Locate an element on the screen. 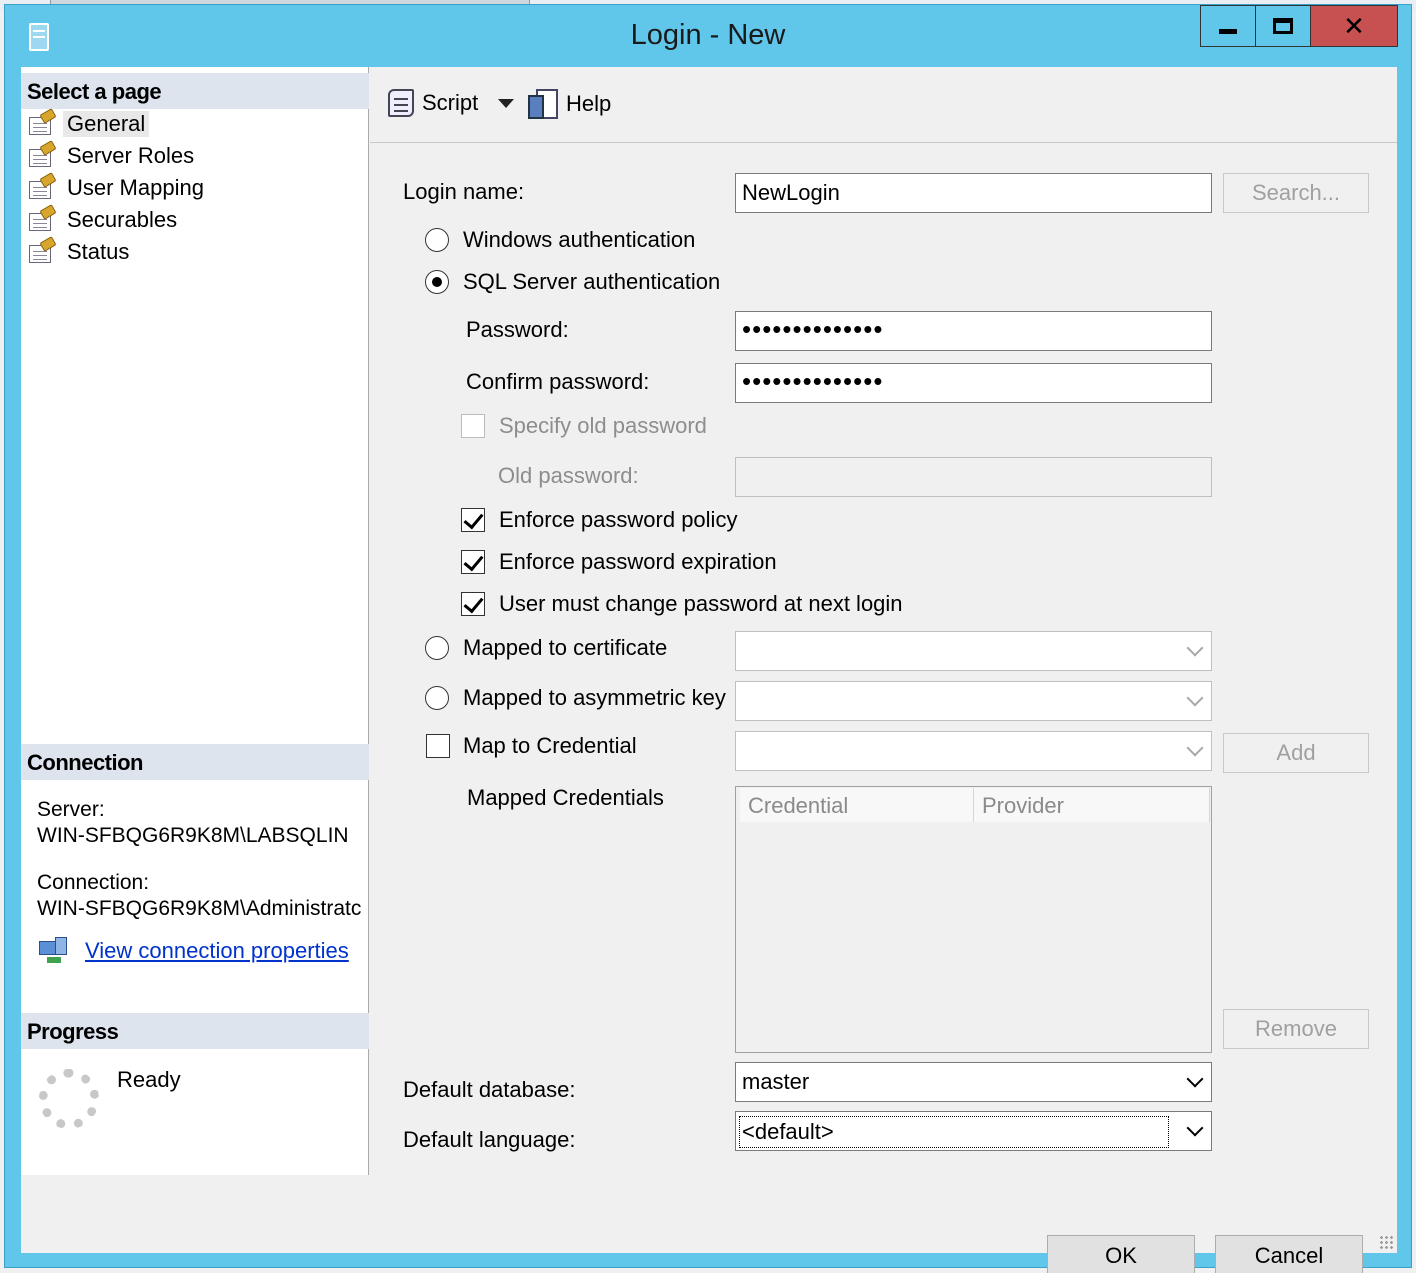 The width and height of the screenshot is (1416, 1273). default-database-label: Default database: is located at coordinates (489, 1089).